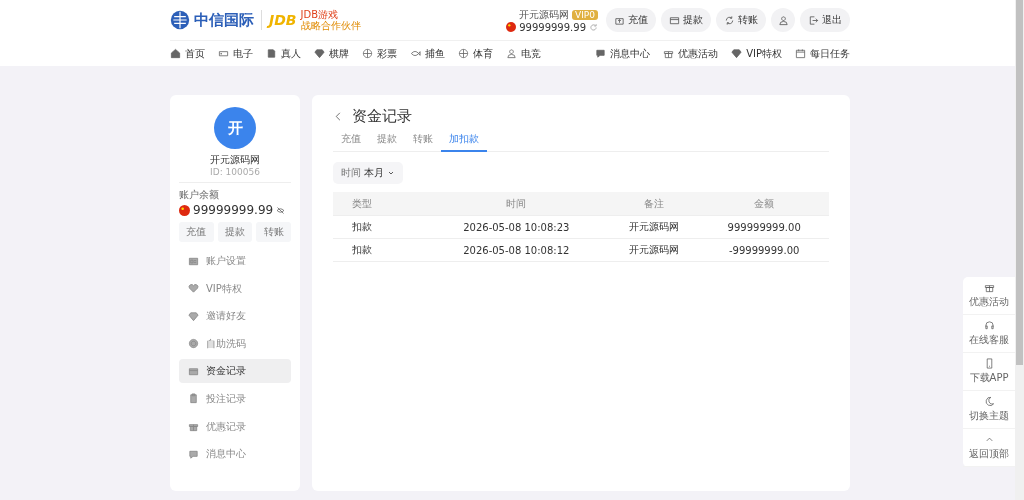 This screenshot has height=500, width=1024. Describe the element at coordinates (235, 426) in the screenshot. I see `sidebar-item: 优惠记录` at that location.